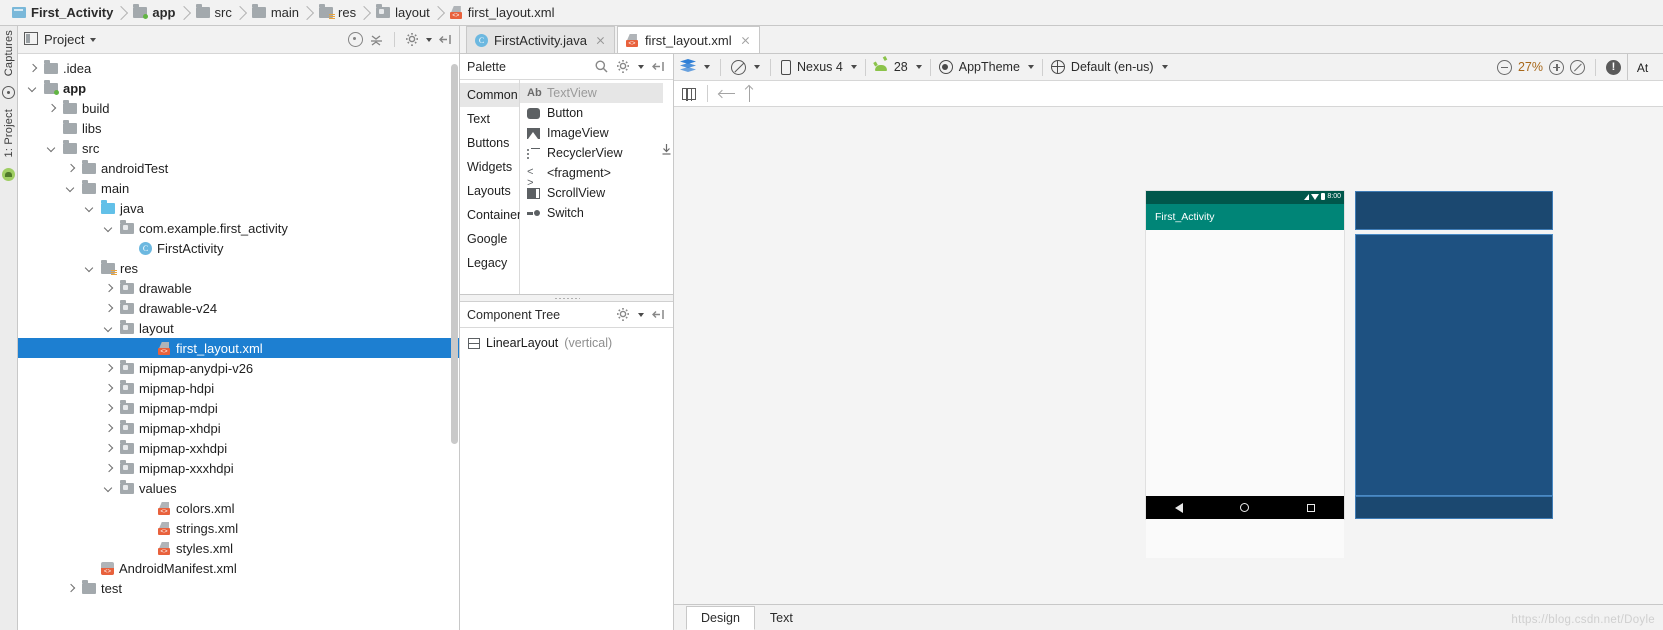 The width and height of the screenshot is (1663, 630). I want to click on download-icon, so click(666, 149).